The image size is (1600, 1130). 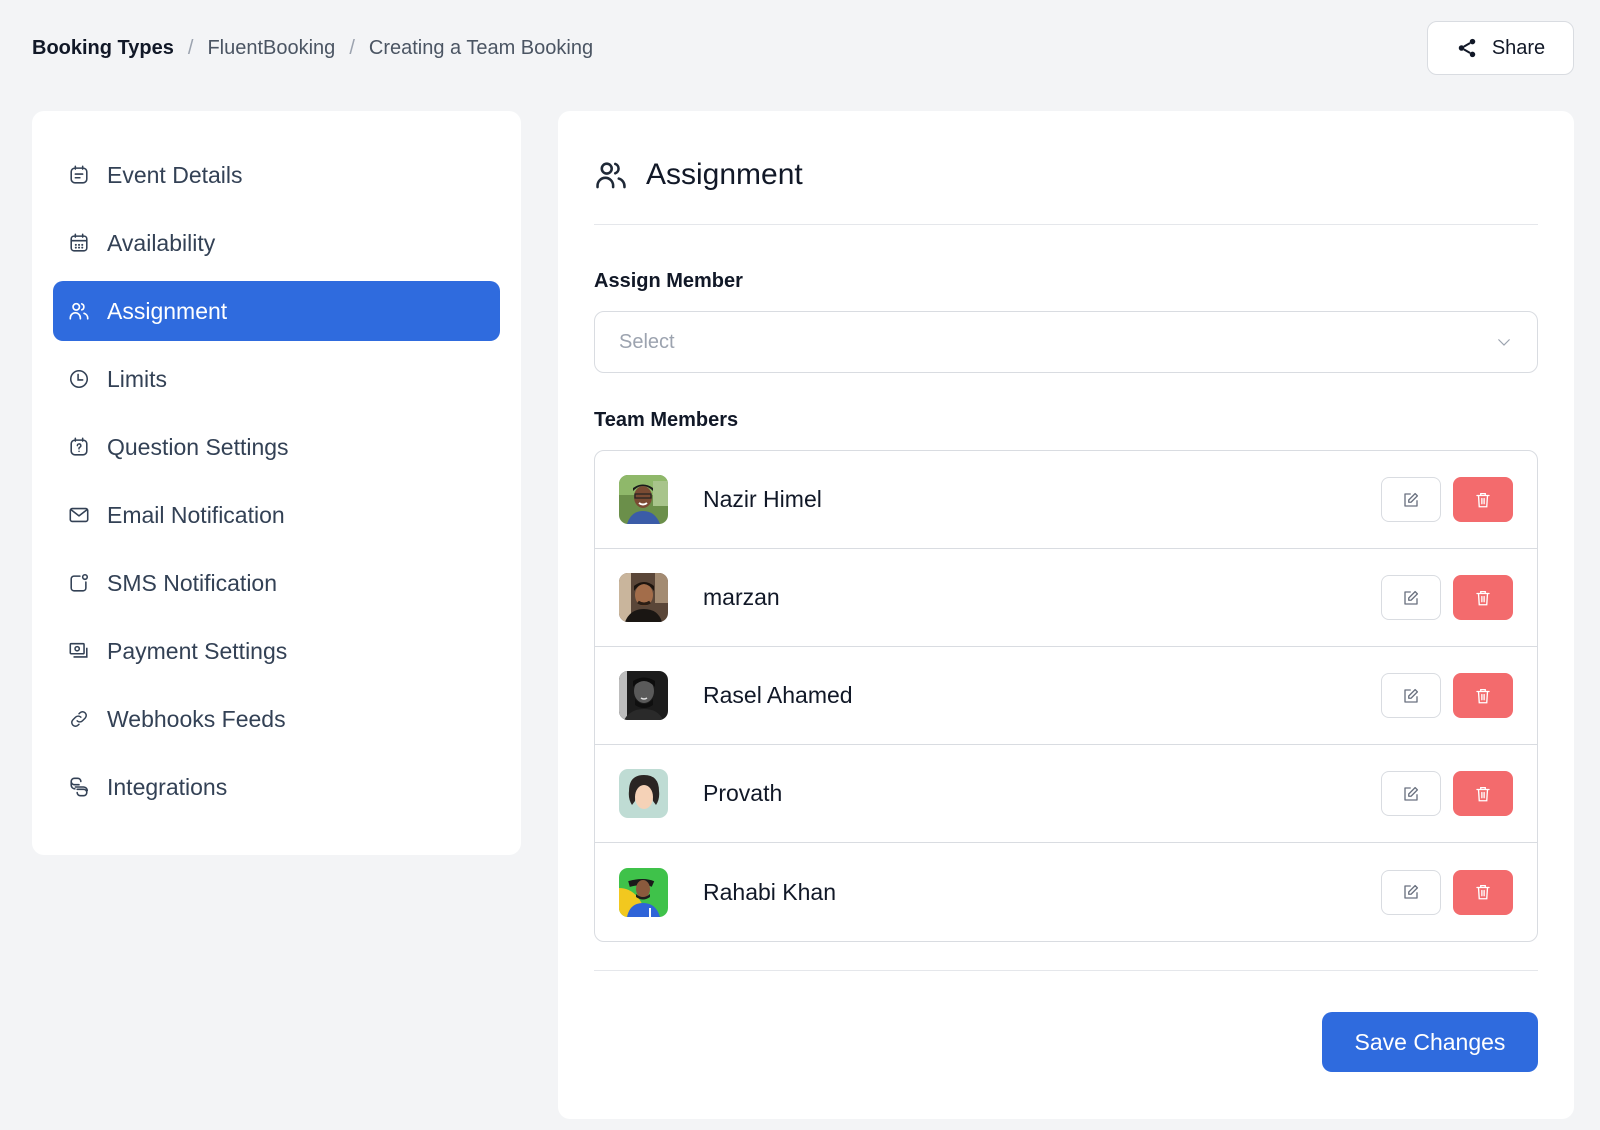 I want to click on member-name: Rasel Ahamed, so click(x=778, y=695).